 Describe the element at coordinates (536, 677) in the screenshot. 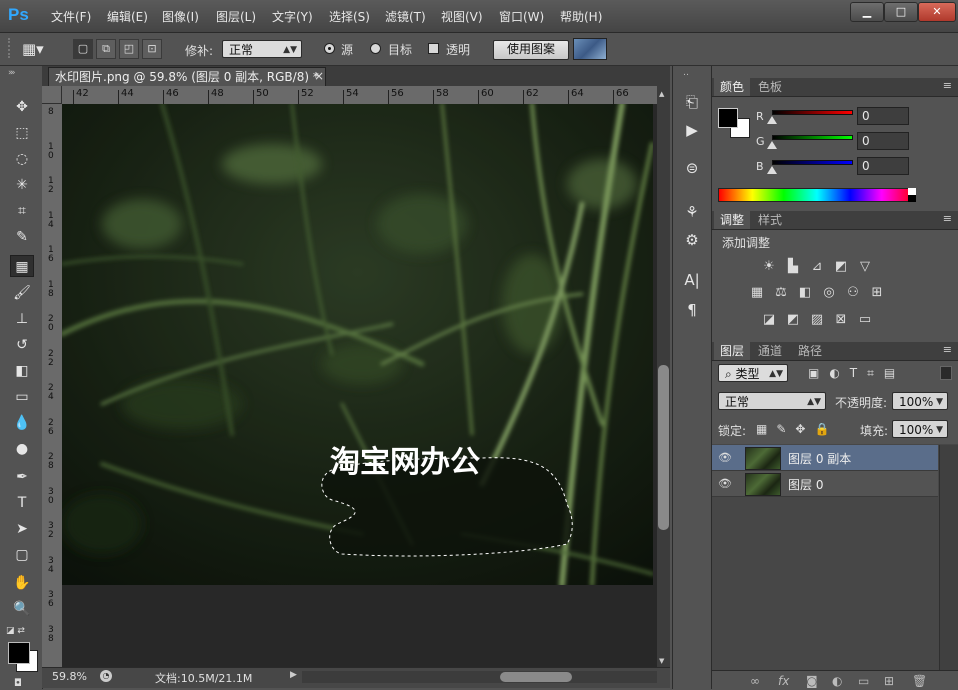

I see `horizontal-scrollbar-thumb` at that location.